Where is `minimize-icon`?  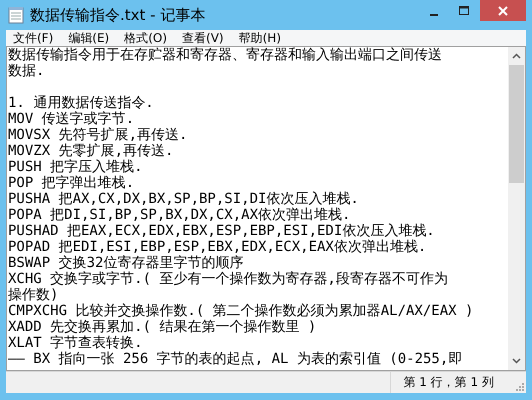
minimize-icon is located at coordinates (434, 15).